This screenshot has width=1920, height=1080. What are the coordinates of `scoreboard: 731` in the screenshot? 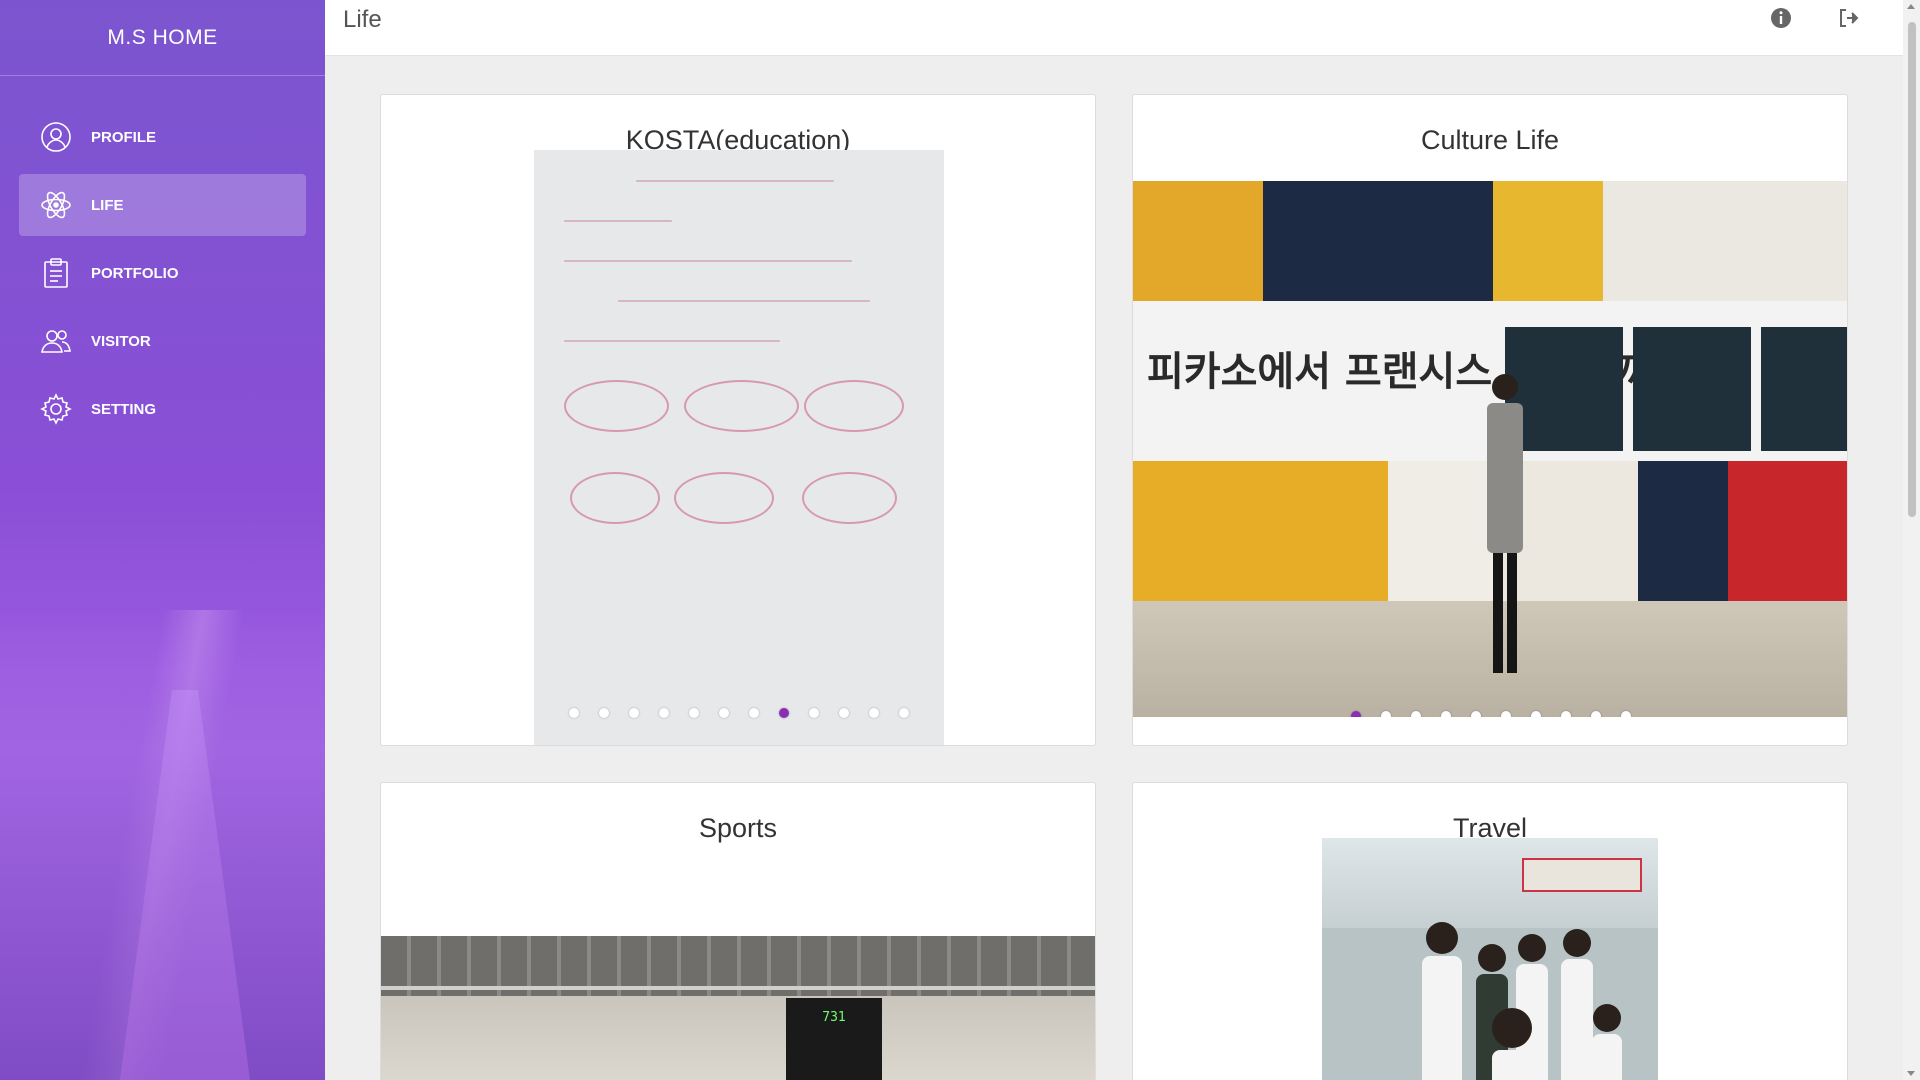 It's located at (834, 1039).